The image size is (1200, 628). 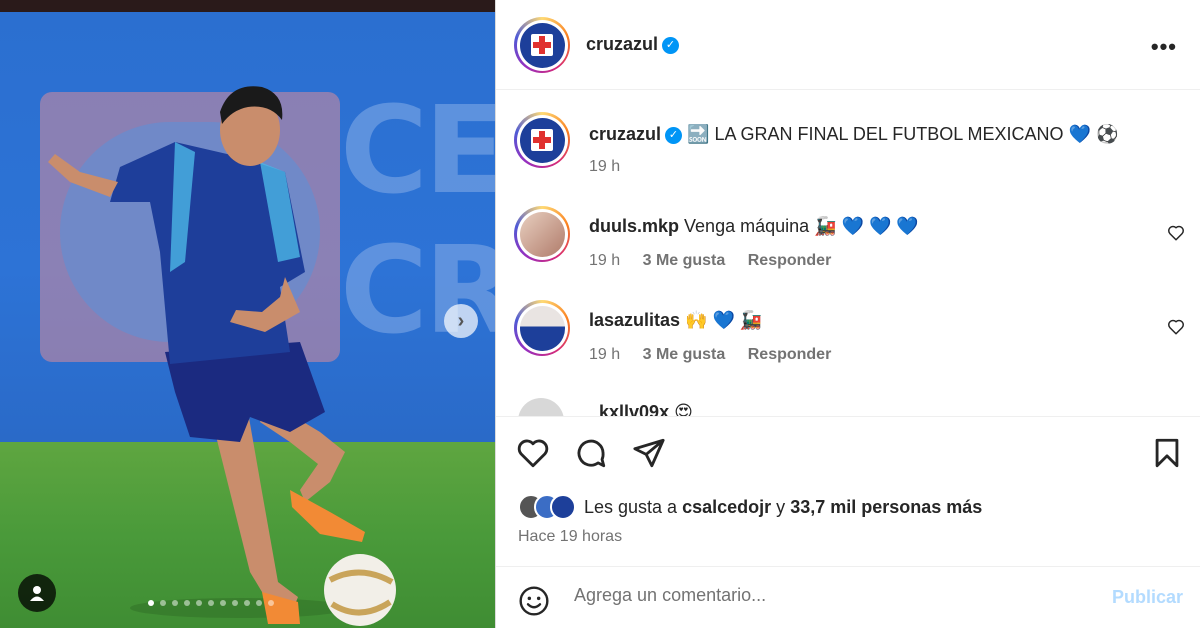 I want to click on emoji-icon, so click(x=534, y=601).